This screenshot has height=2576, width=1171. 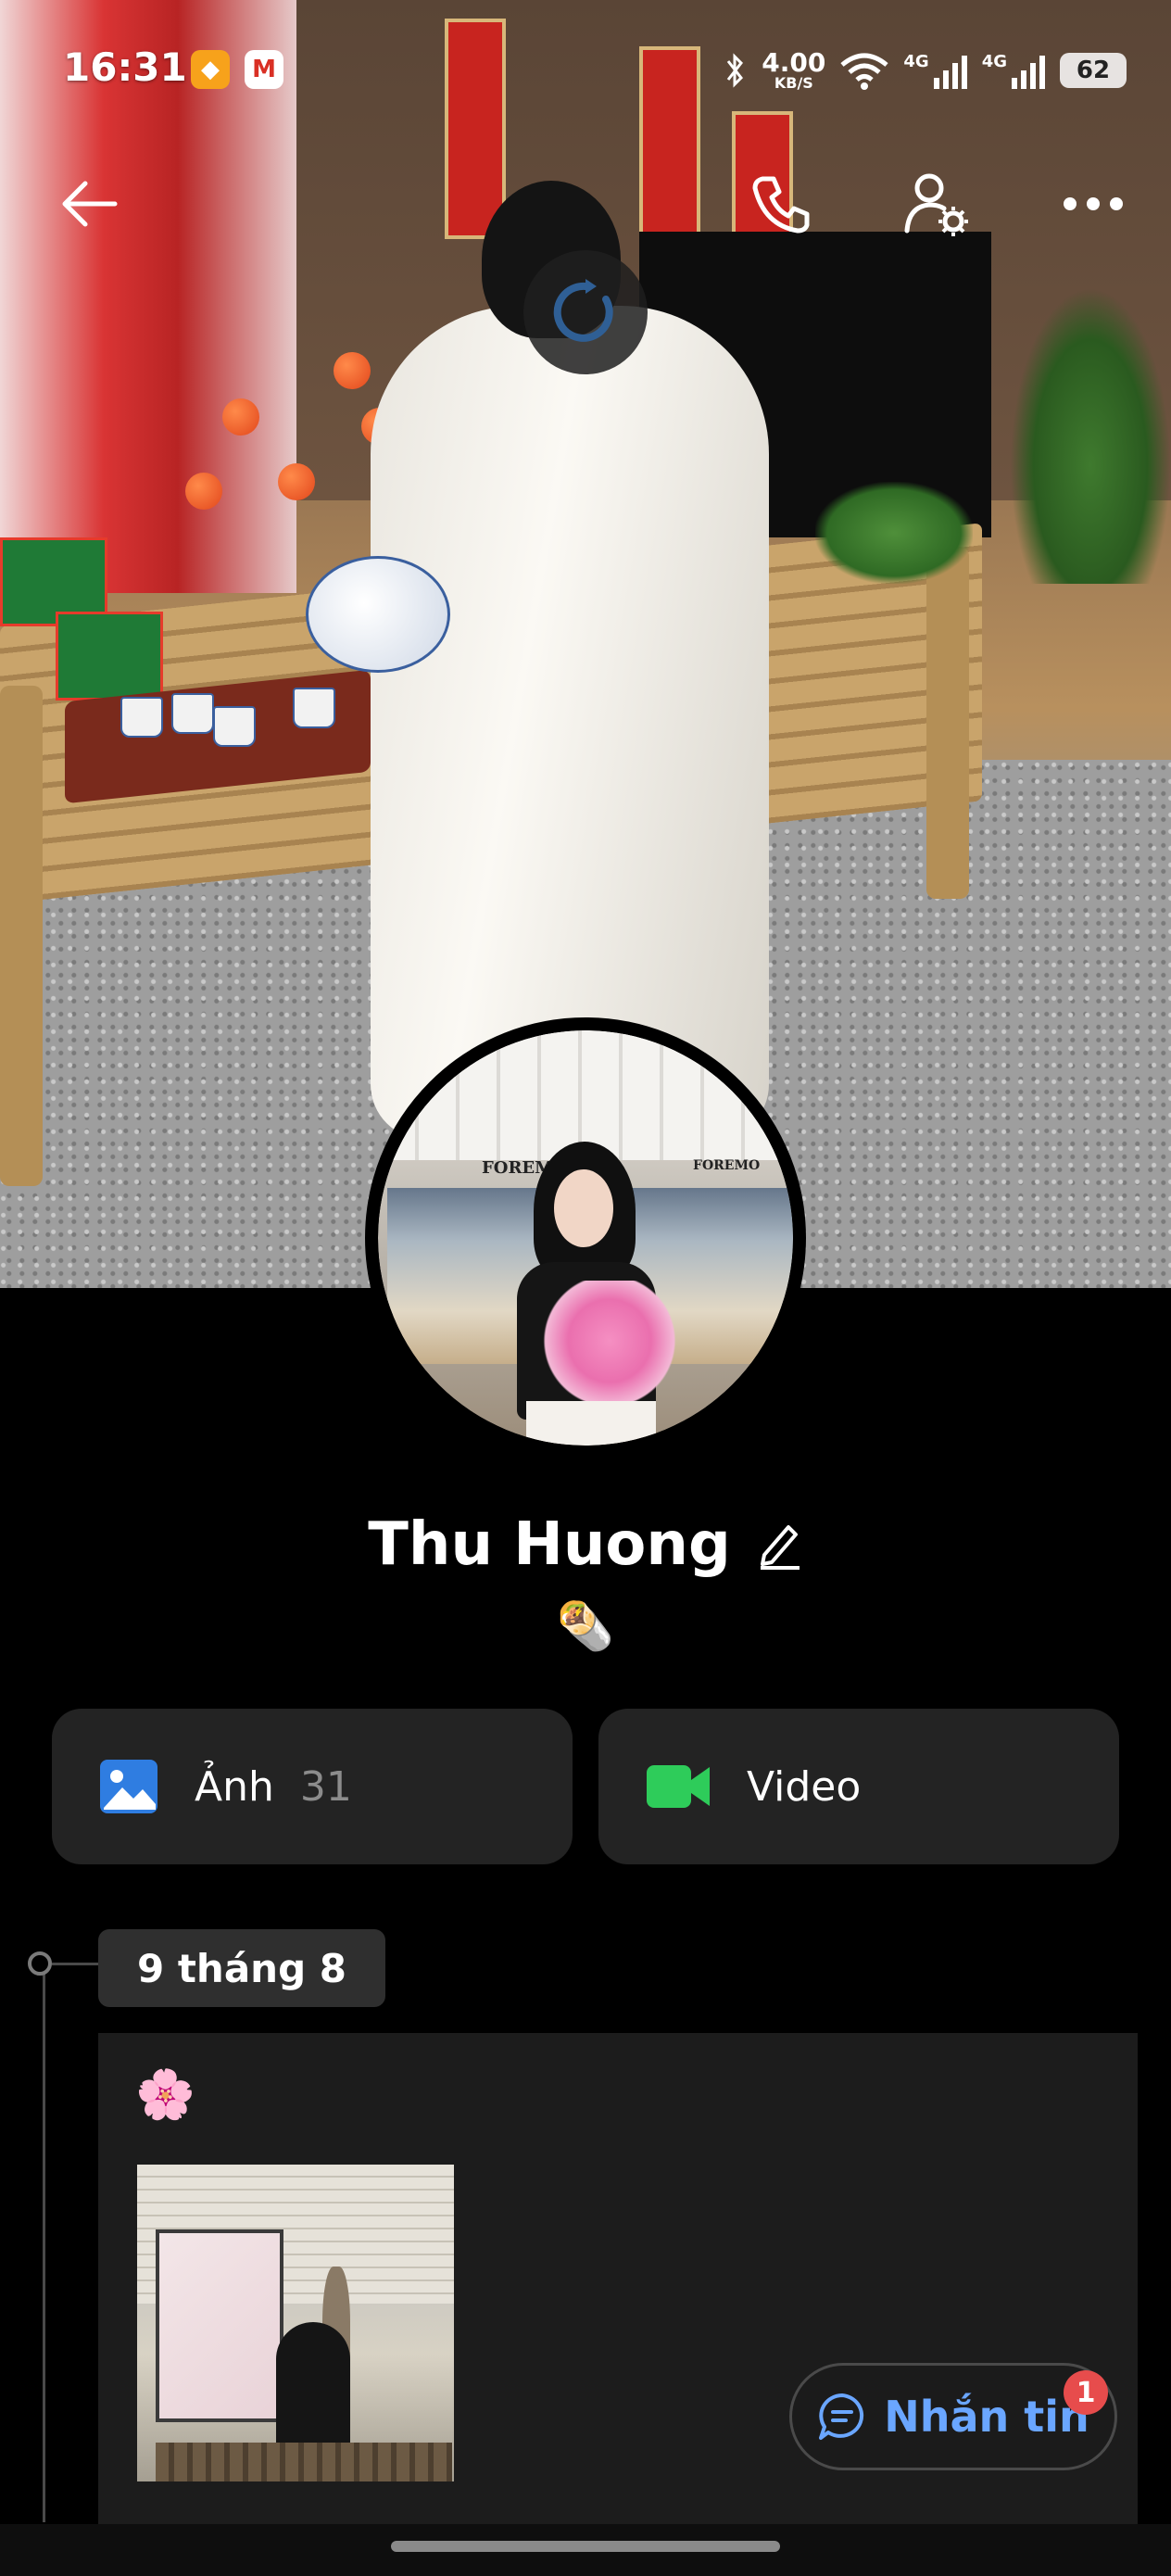 I want to click on post-emoji: 🌸, so click(x=165, y=2095).